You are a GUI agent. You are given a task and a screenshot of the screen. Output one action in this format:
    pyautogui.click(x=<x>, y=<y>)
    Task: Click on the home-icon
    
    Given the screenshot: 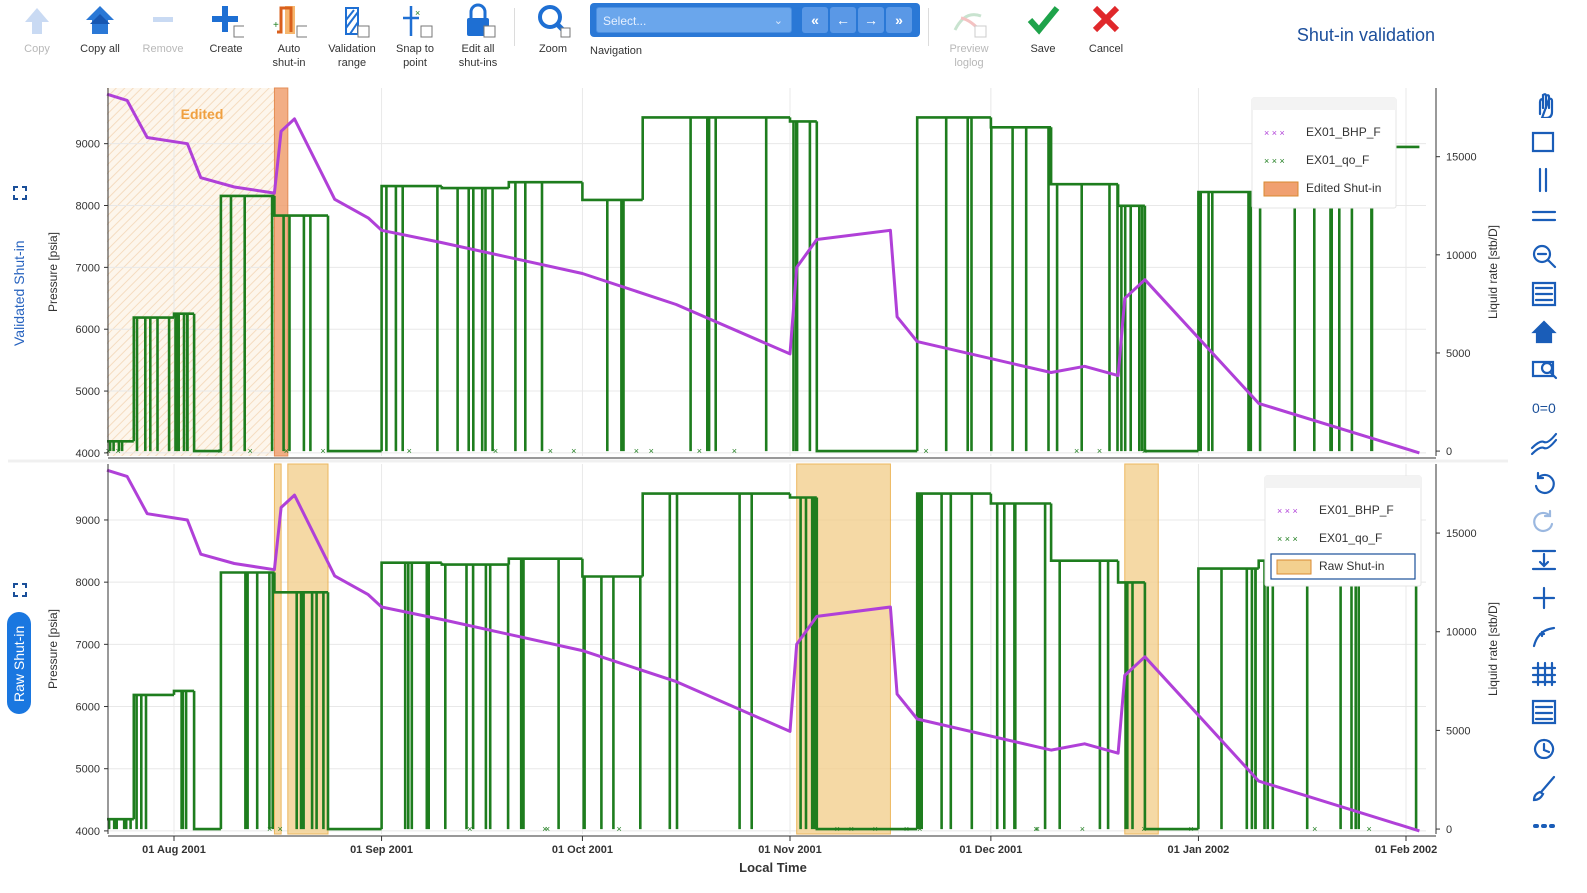 What is the action you would take?
    pyautogui.click(x=1544, y=332)
    